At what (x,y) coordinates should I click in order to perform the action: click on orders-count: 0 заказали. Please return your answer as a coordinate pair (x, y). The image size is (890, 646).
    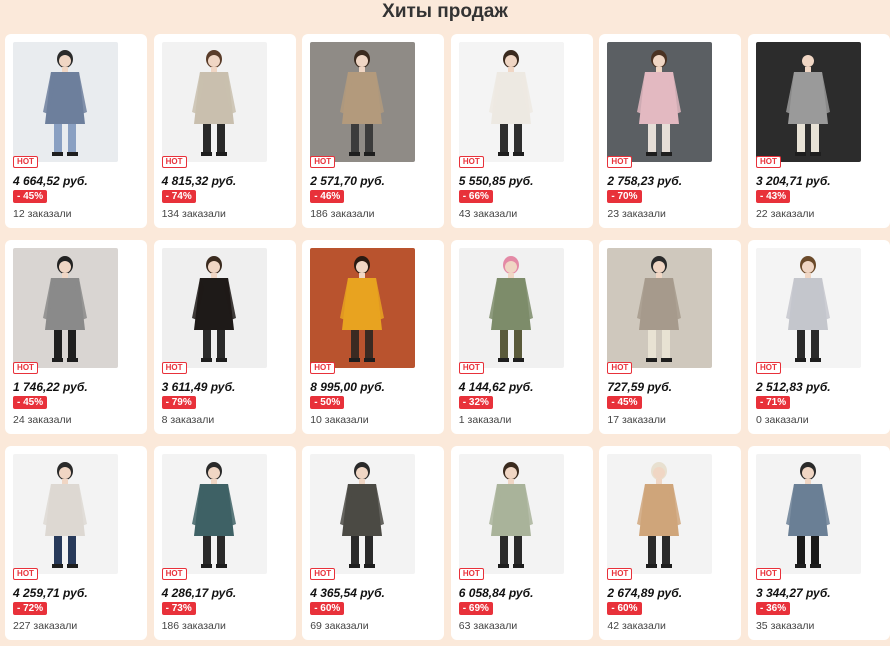
    Looking at the image, I should click on (782, 420).